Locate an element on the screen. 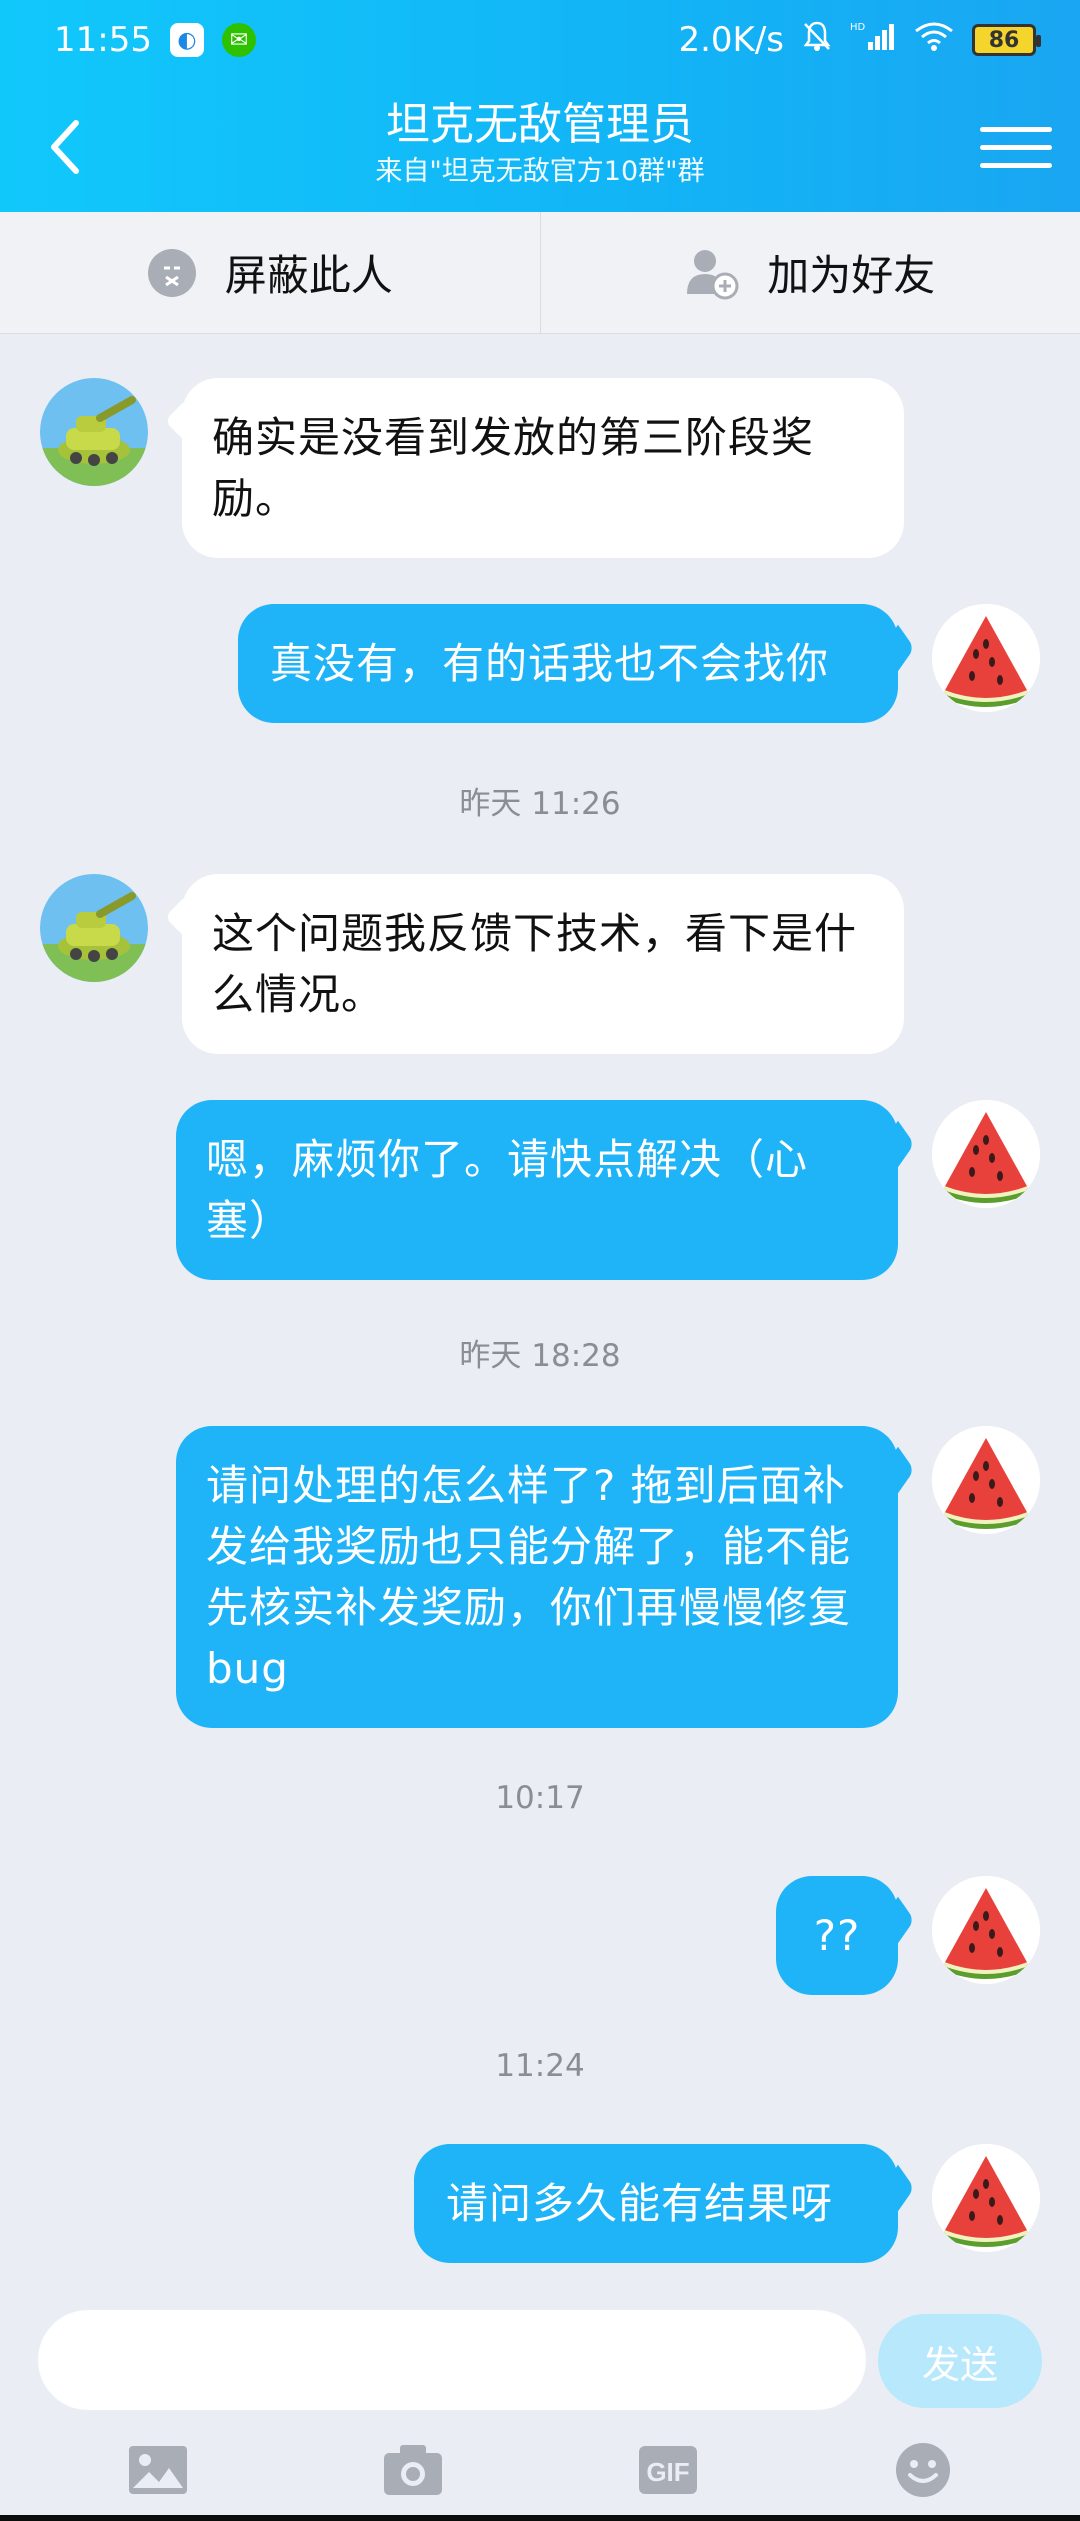  title-block: 坦克无敌管理员 来自"坦克无敌官方10群"群 is located at coordinates (540, 143).